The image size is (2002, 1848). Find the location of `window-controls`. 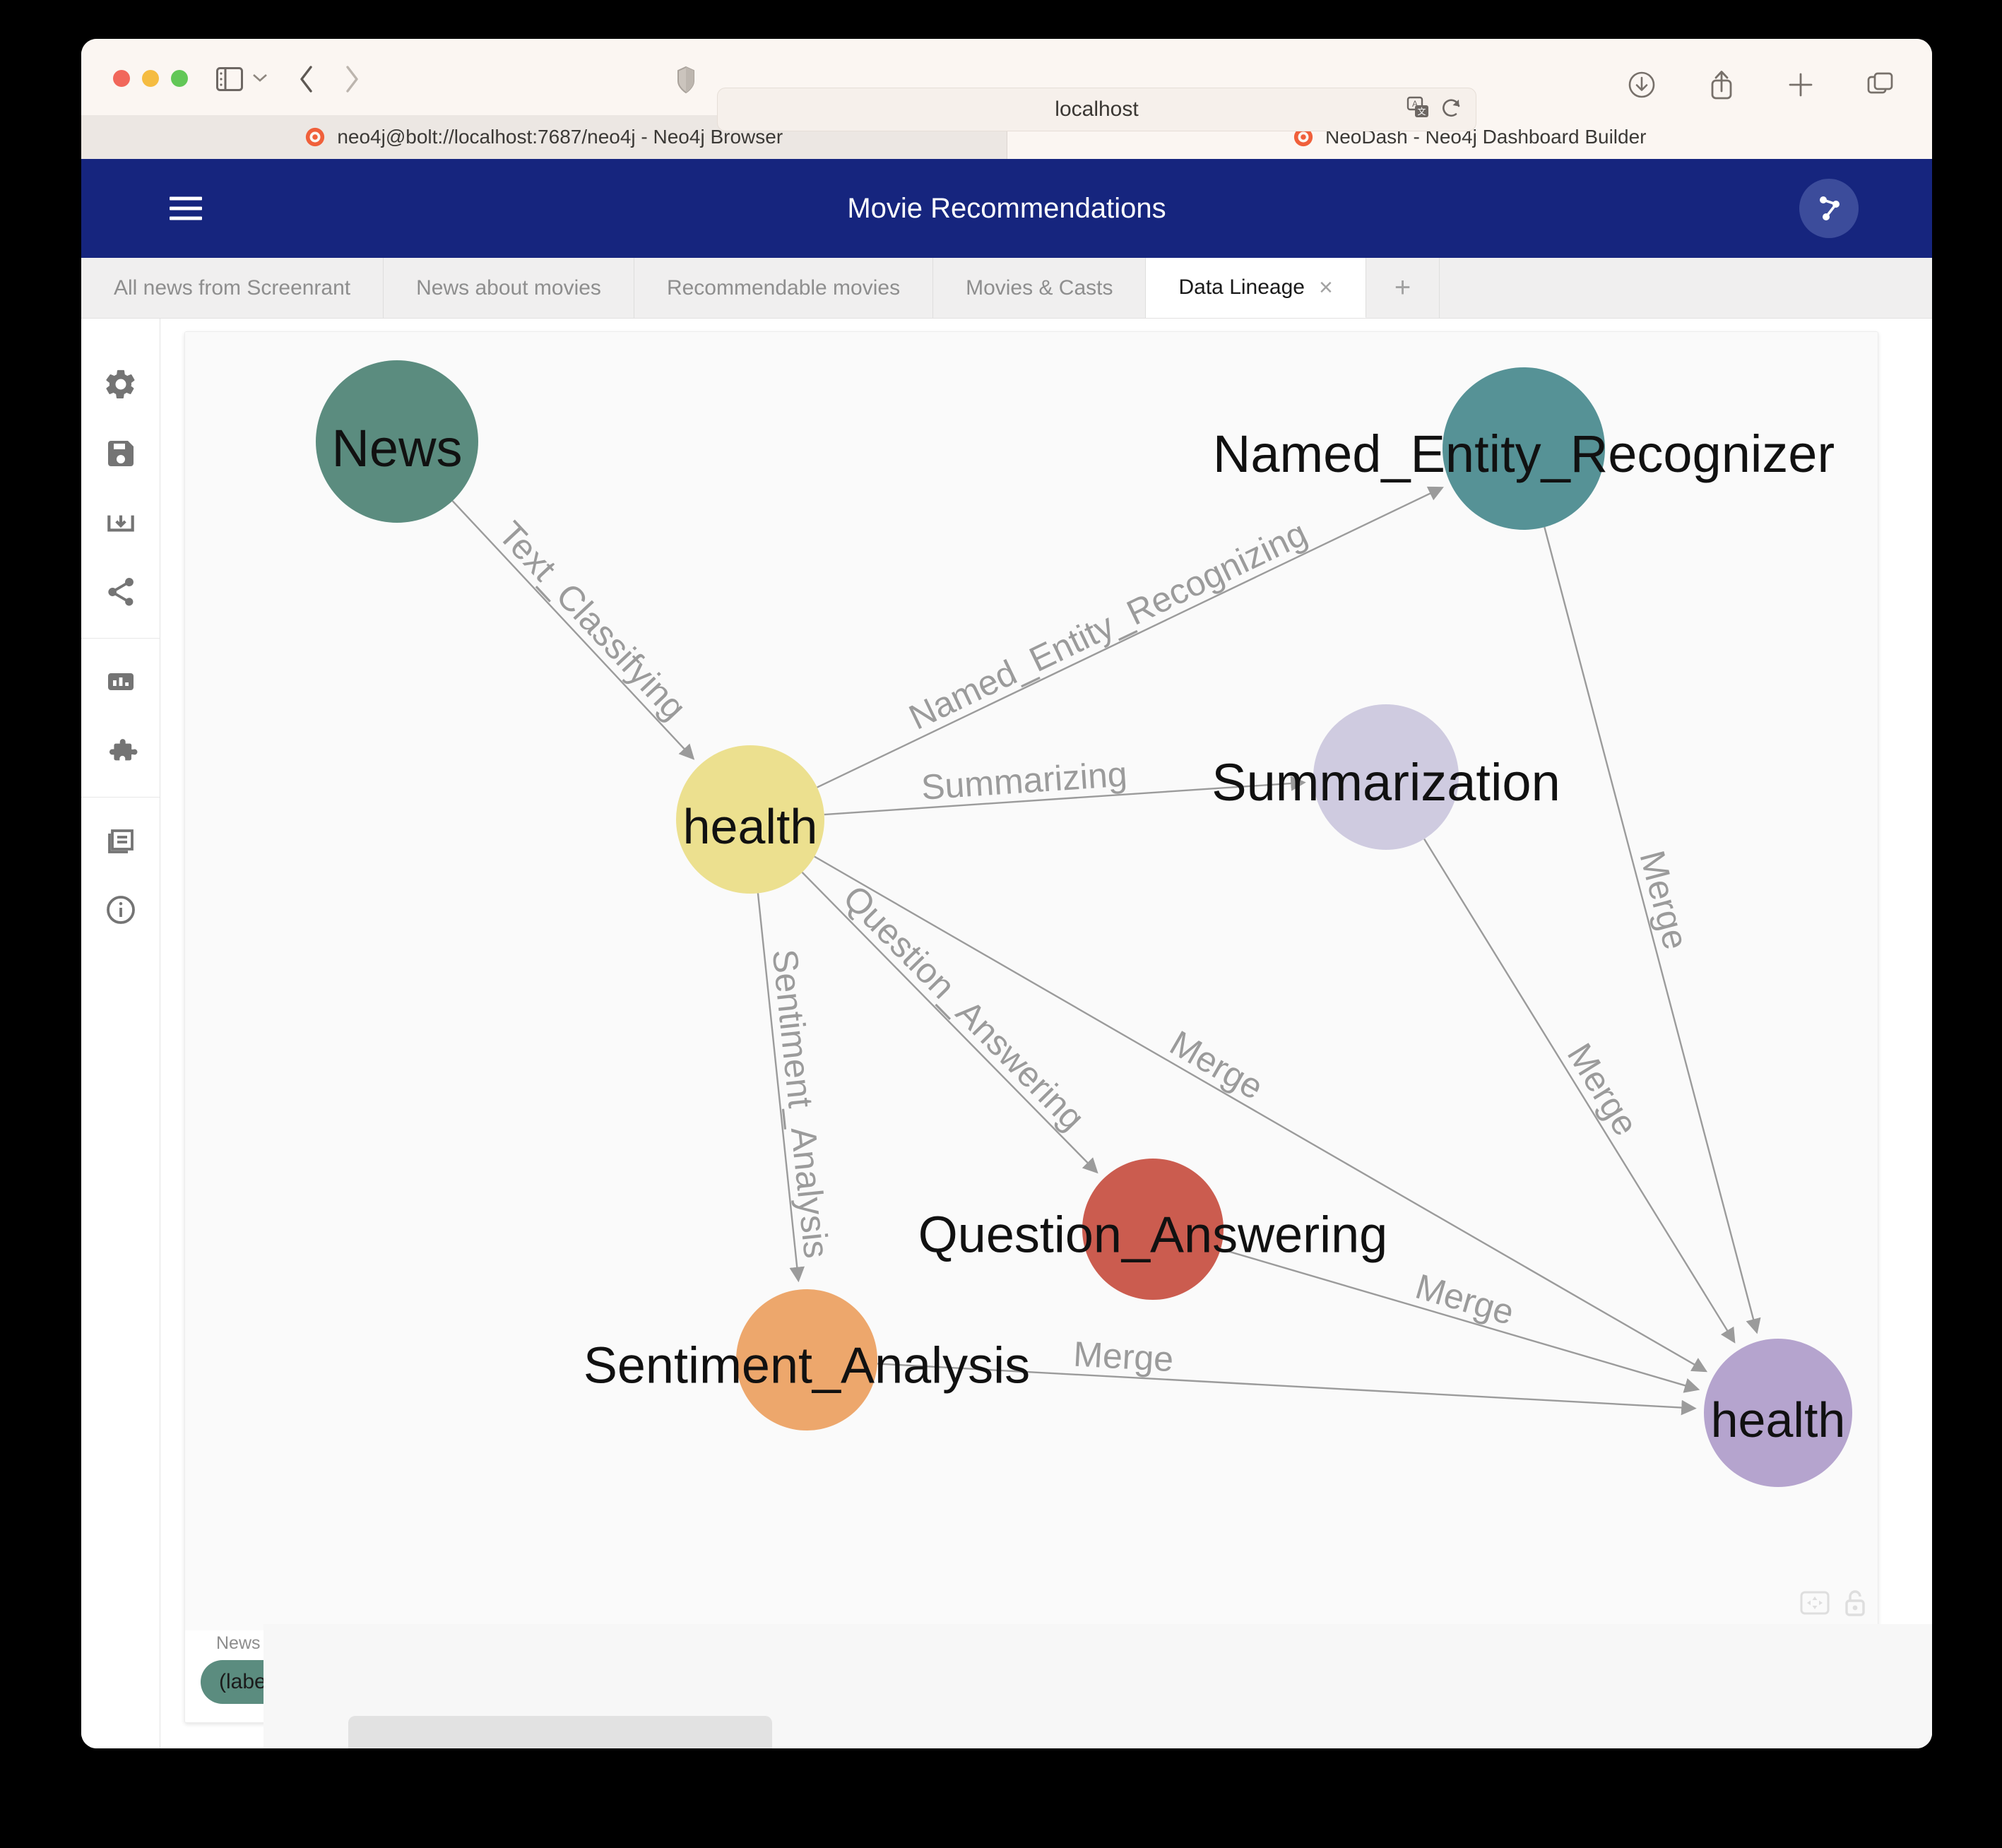

window-controls is located at coordinates (150, 78).